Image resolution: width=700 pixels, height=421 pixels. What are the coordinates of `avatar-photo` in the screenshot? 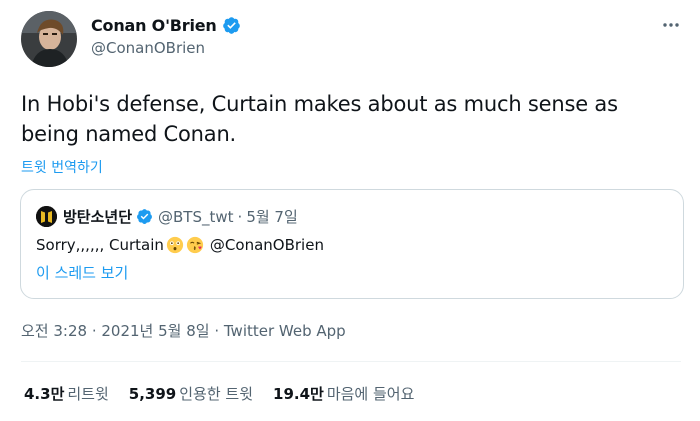 It's located at (49, 39).